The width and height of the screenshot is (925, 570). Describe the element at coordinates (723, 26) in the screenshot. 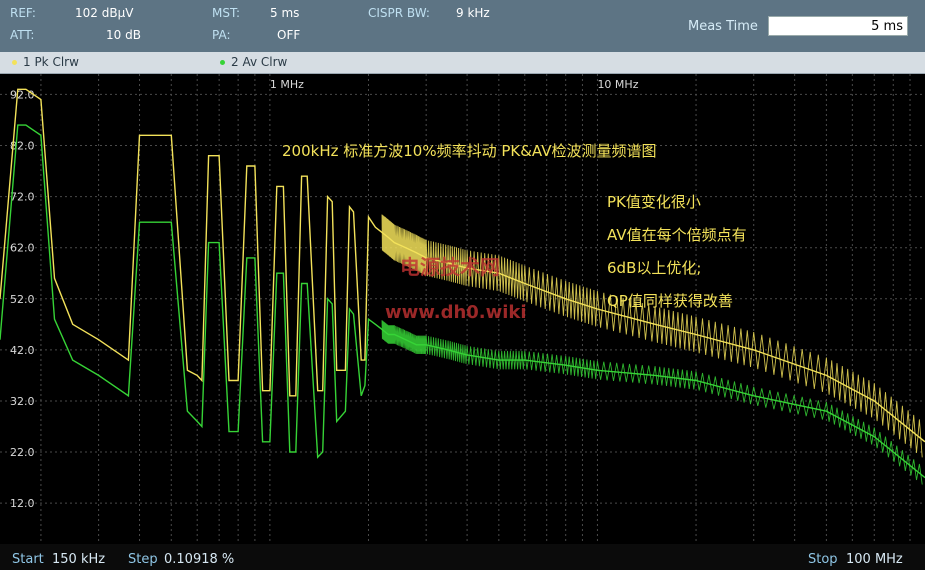

I see `meas-time-label: Meas Time` at that location.